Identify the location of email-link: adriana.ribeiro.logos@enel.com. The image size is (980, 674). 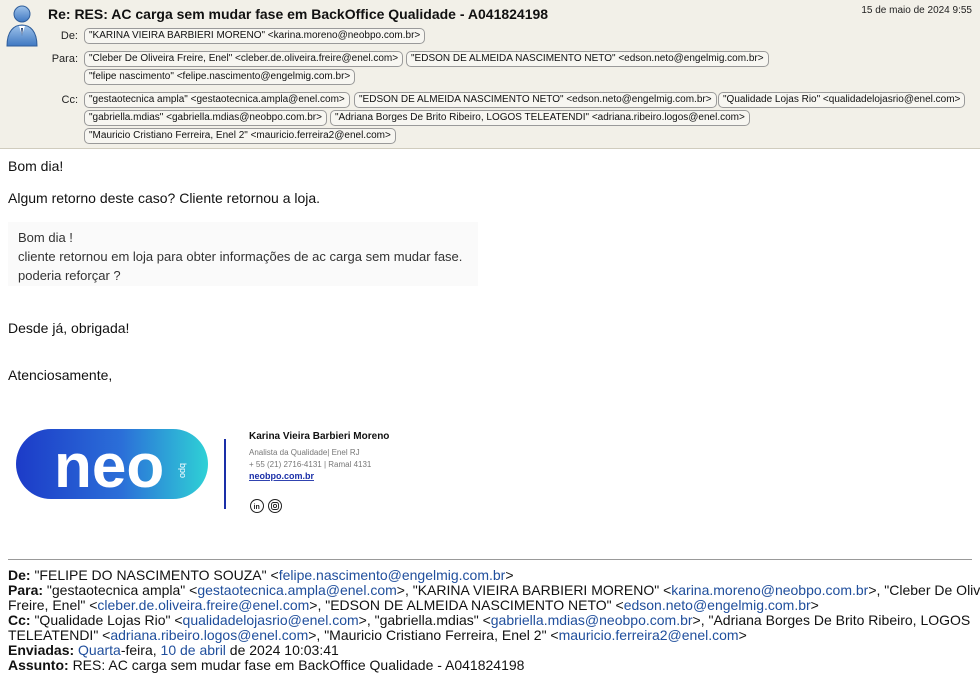
(209, 635).